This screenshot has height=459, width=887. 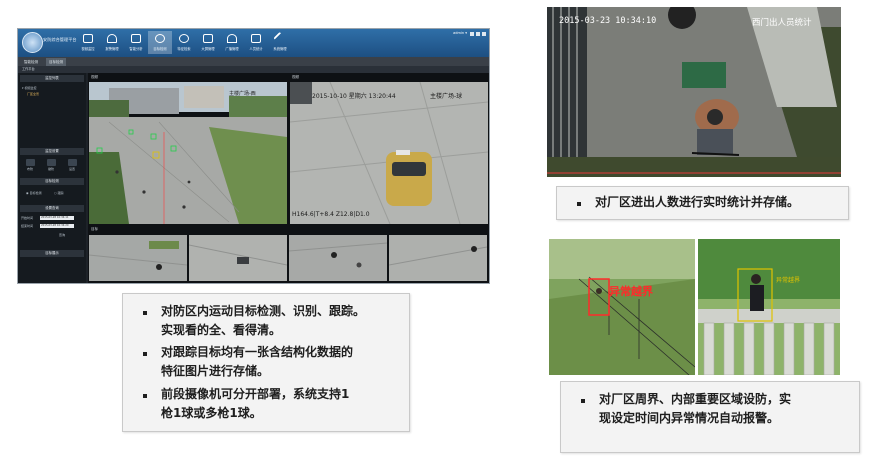 I want to click on bullet-box-perimeter: 对厂区周界、内部重要区域设防，实 现设定时间内异常情况自动报警。, so click(x=710, y=417).